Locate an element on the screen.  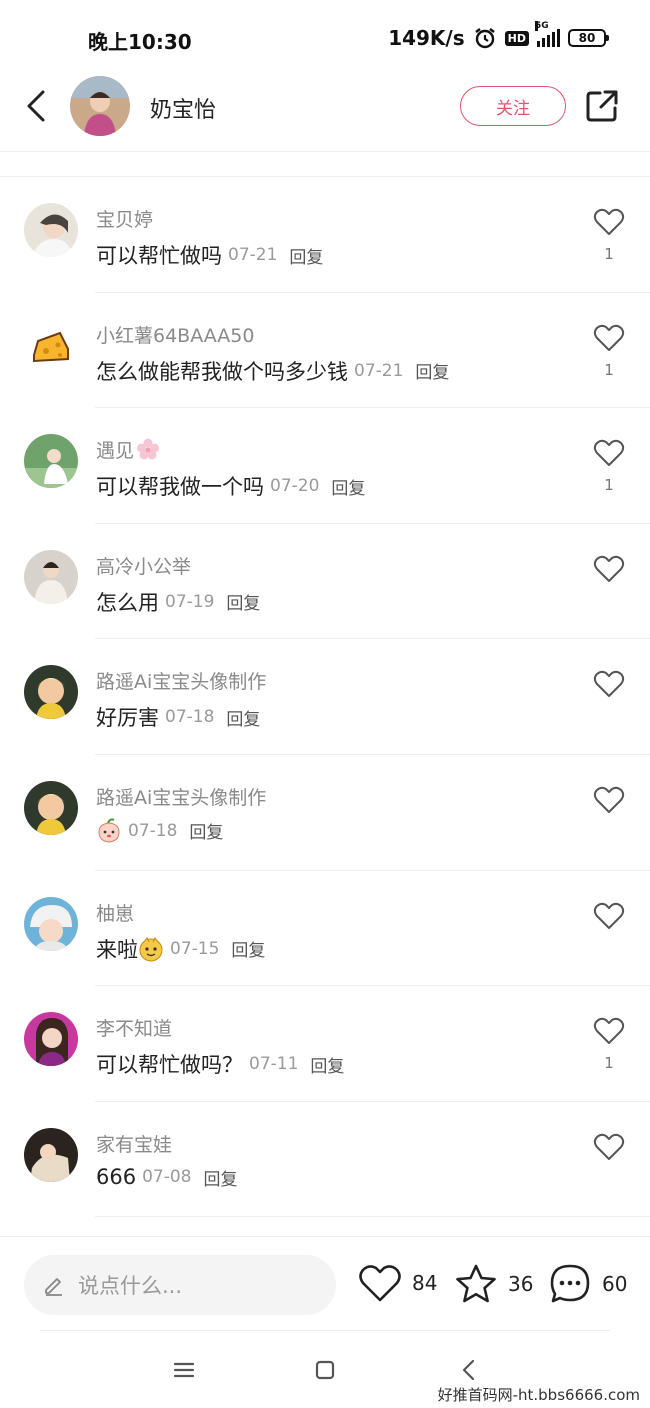
collect-total: 36 is located at coordinates (521, 1284).